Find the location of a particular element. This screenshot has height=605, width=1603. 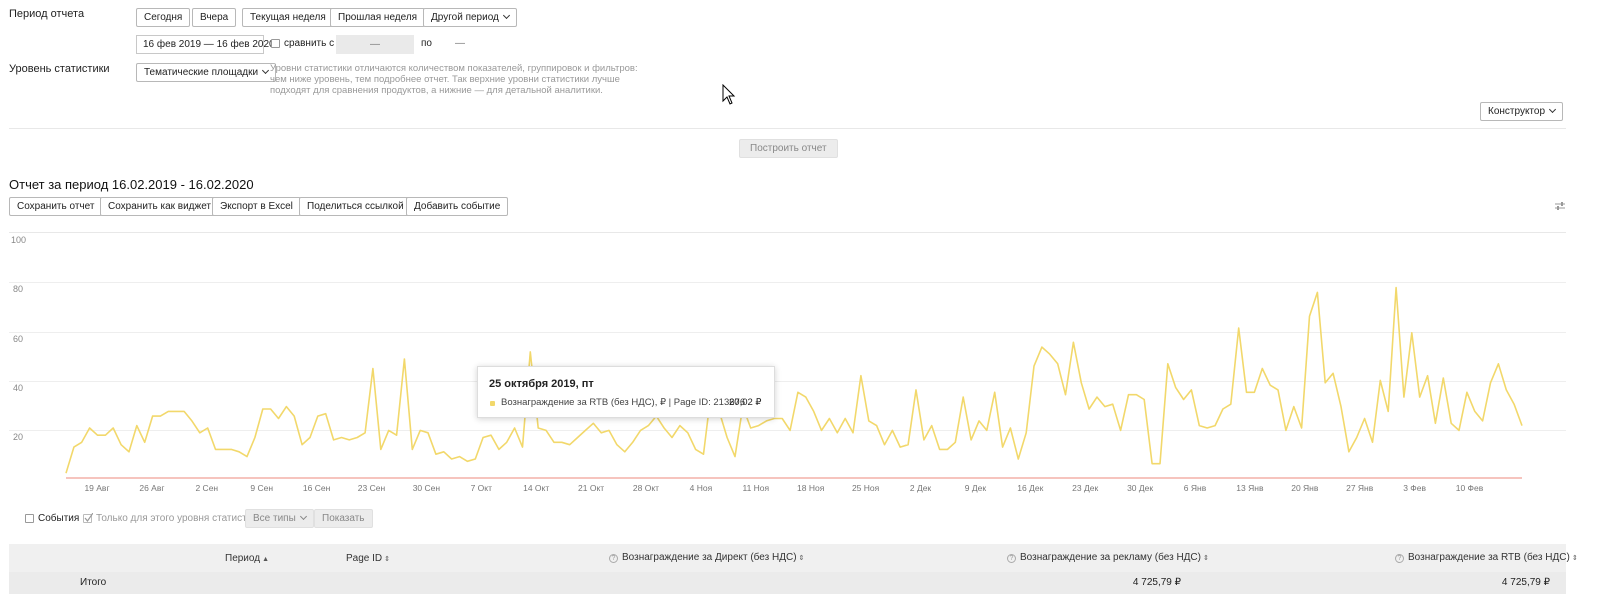

x-tick-label: 7 Окт is located at coordinates (481, 488).